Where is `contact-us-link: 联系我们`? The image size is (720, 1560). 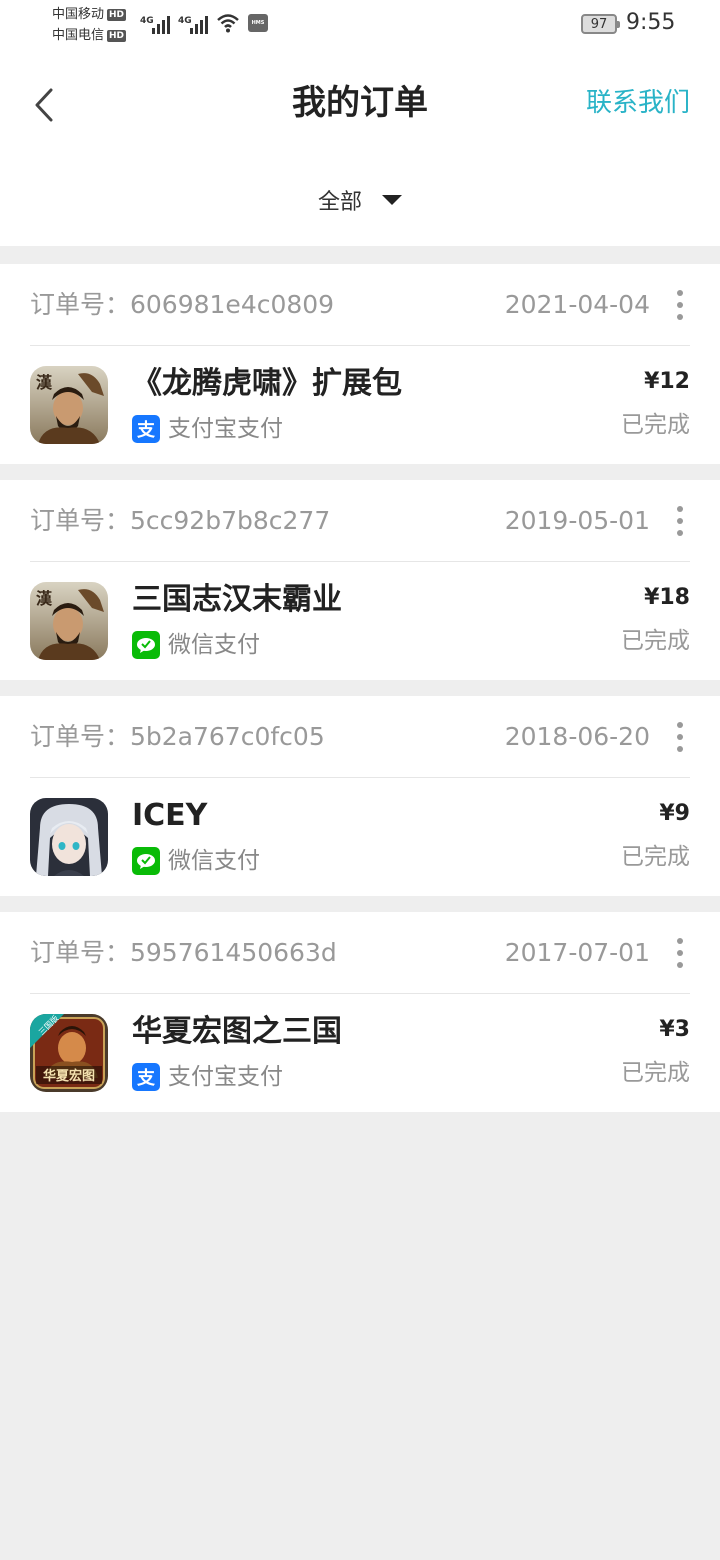
contact-us-link: 联系我们 is located at coordinates (638, 103).